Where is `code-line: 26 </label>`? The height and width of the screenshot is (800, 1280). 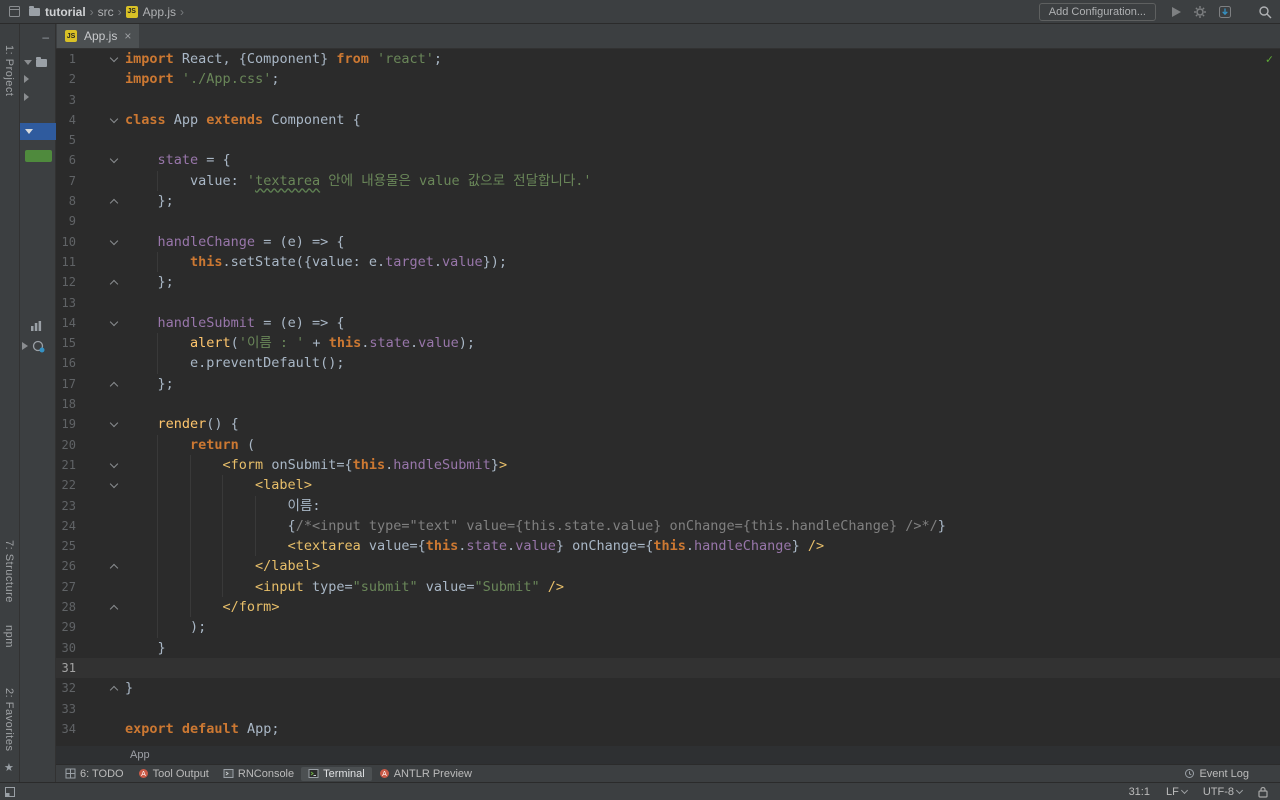
code-line: 26 </label> is located at coordinates (668, 566).